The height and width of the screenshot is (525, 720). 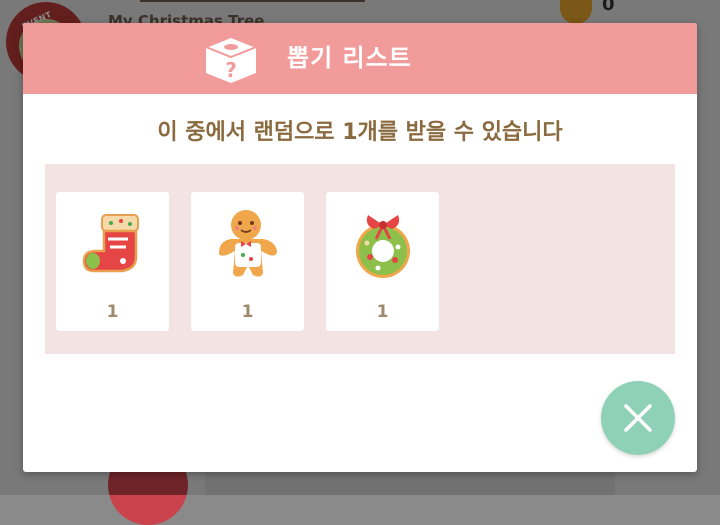 I want to click on wreath-cookie-icon, so click(x=383, y=246).